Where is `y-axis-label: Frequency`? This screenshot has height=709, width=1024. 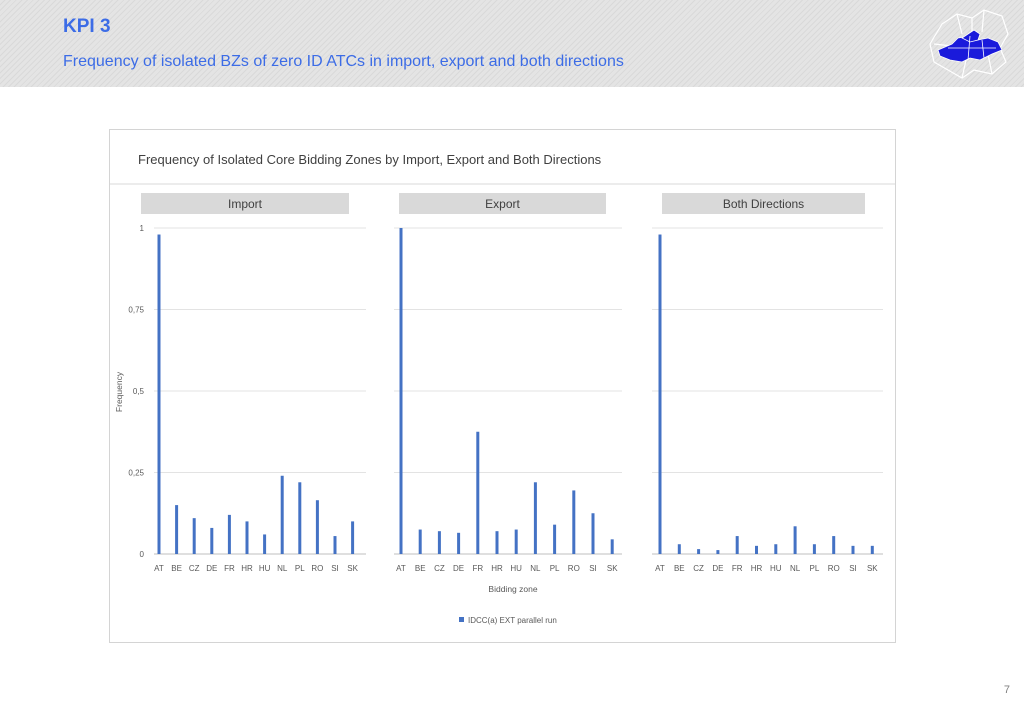
y-axis-label: Frequency is located at coordinates (119, 391).